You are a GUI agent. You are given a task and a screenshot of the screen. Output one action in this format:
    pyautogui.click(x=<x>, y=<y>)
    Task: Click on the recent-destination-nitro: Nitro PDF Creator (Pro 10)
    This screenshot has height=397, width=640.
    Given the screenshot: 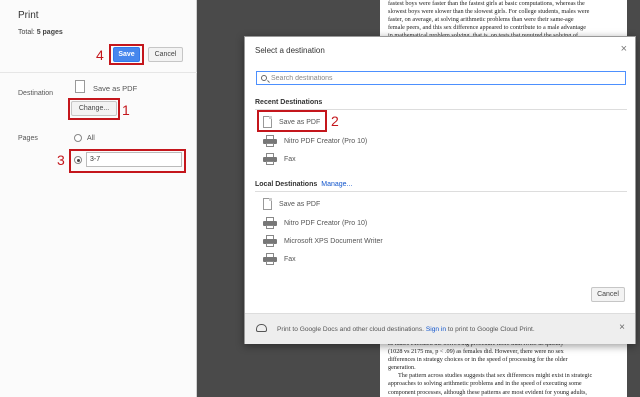 What is the action you would take?
    pyautogui.click(x=315, y=141)
    